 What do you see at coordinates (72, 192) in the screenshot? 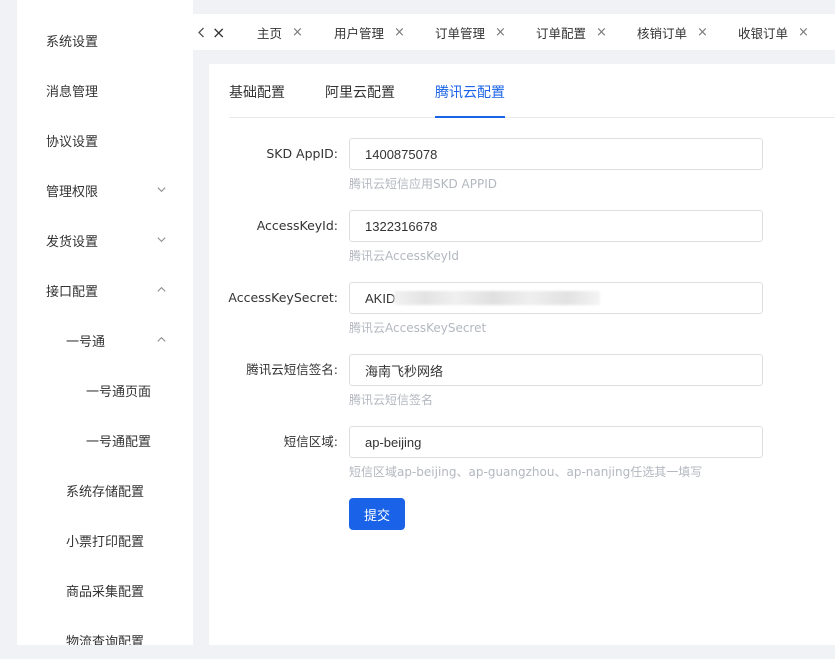
I see `sidebar-item-label: 管理权限` at bounding box center [72, 192].